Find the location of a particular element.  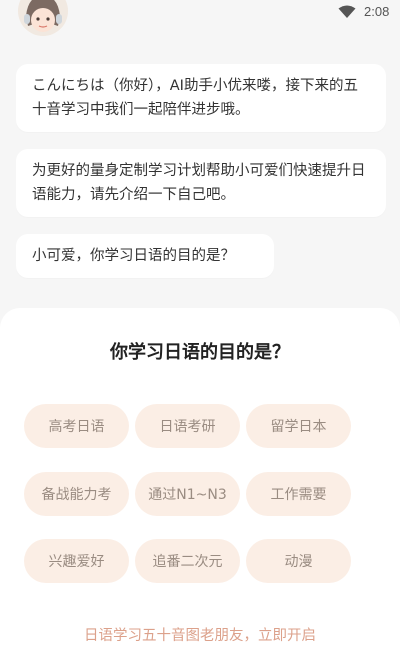

option-kaoyan: 日语考研 is located at coordinates (187, 426).